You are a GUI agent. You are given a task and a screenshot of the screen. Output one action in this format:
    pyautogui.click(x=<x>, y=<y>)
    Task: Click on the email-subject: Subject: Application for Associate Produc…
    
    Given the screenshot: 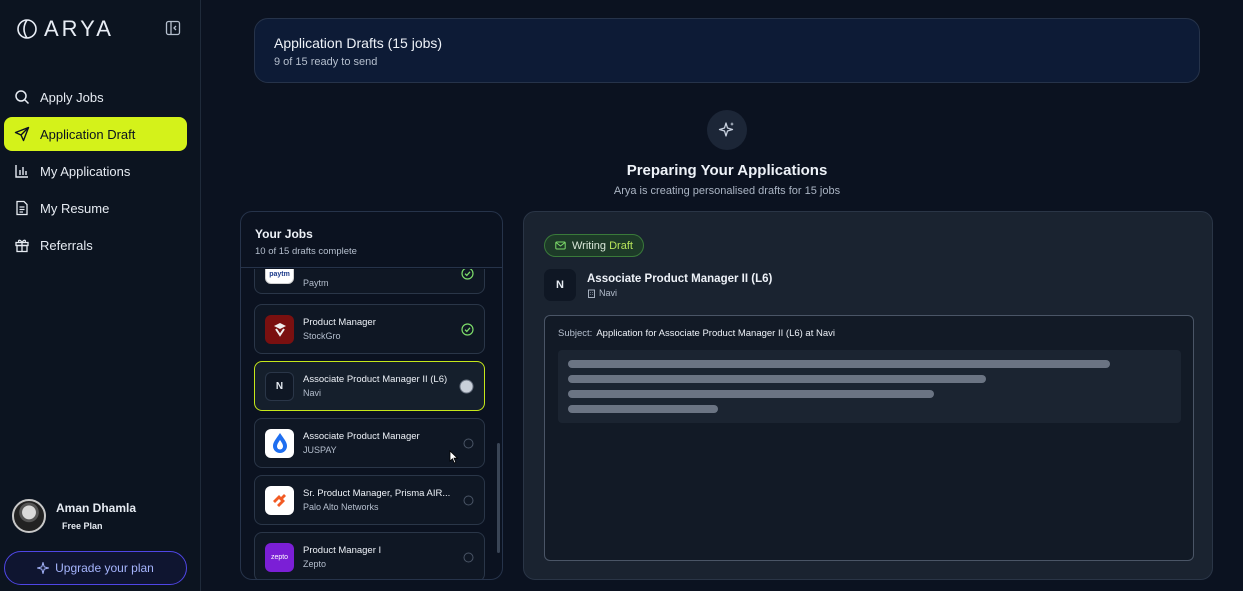 What is the action you would take?
    pyautogui.click(x=696, y=333)
    